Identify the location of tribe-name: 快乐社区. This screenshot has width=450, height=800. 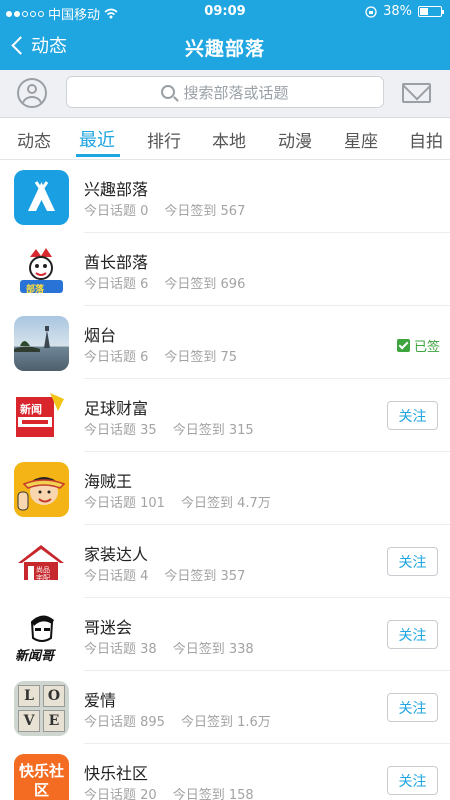
(116, 773).